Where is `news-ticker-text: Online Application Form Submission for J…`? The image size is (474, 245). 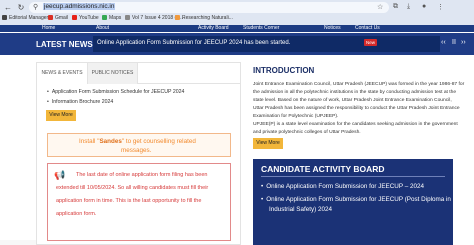
news-ticker-text: Online Application Form Submission for J… is located at coordinates (193, 43).